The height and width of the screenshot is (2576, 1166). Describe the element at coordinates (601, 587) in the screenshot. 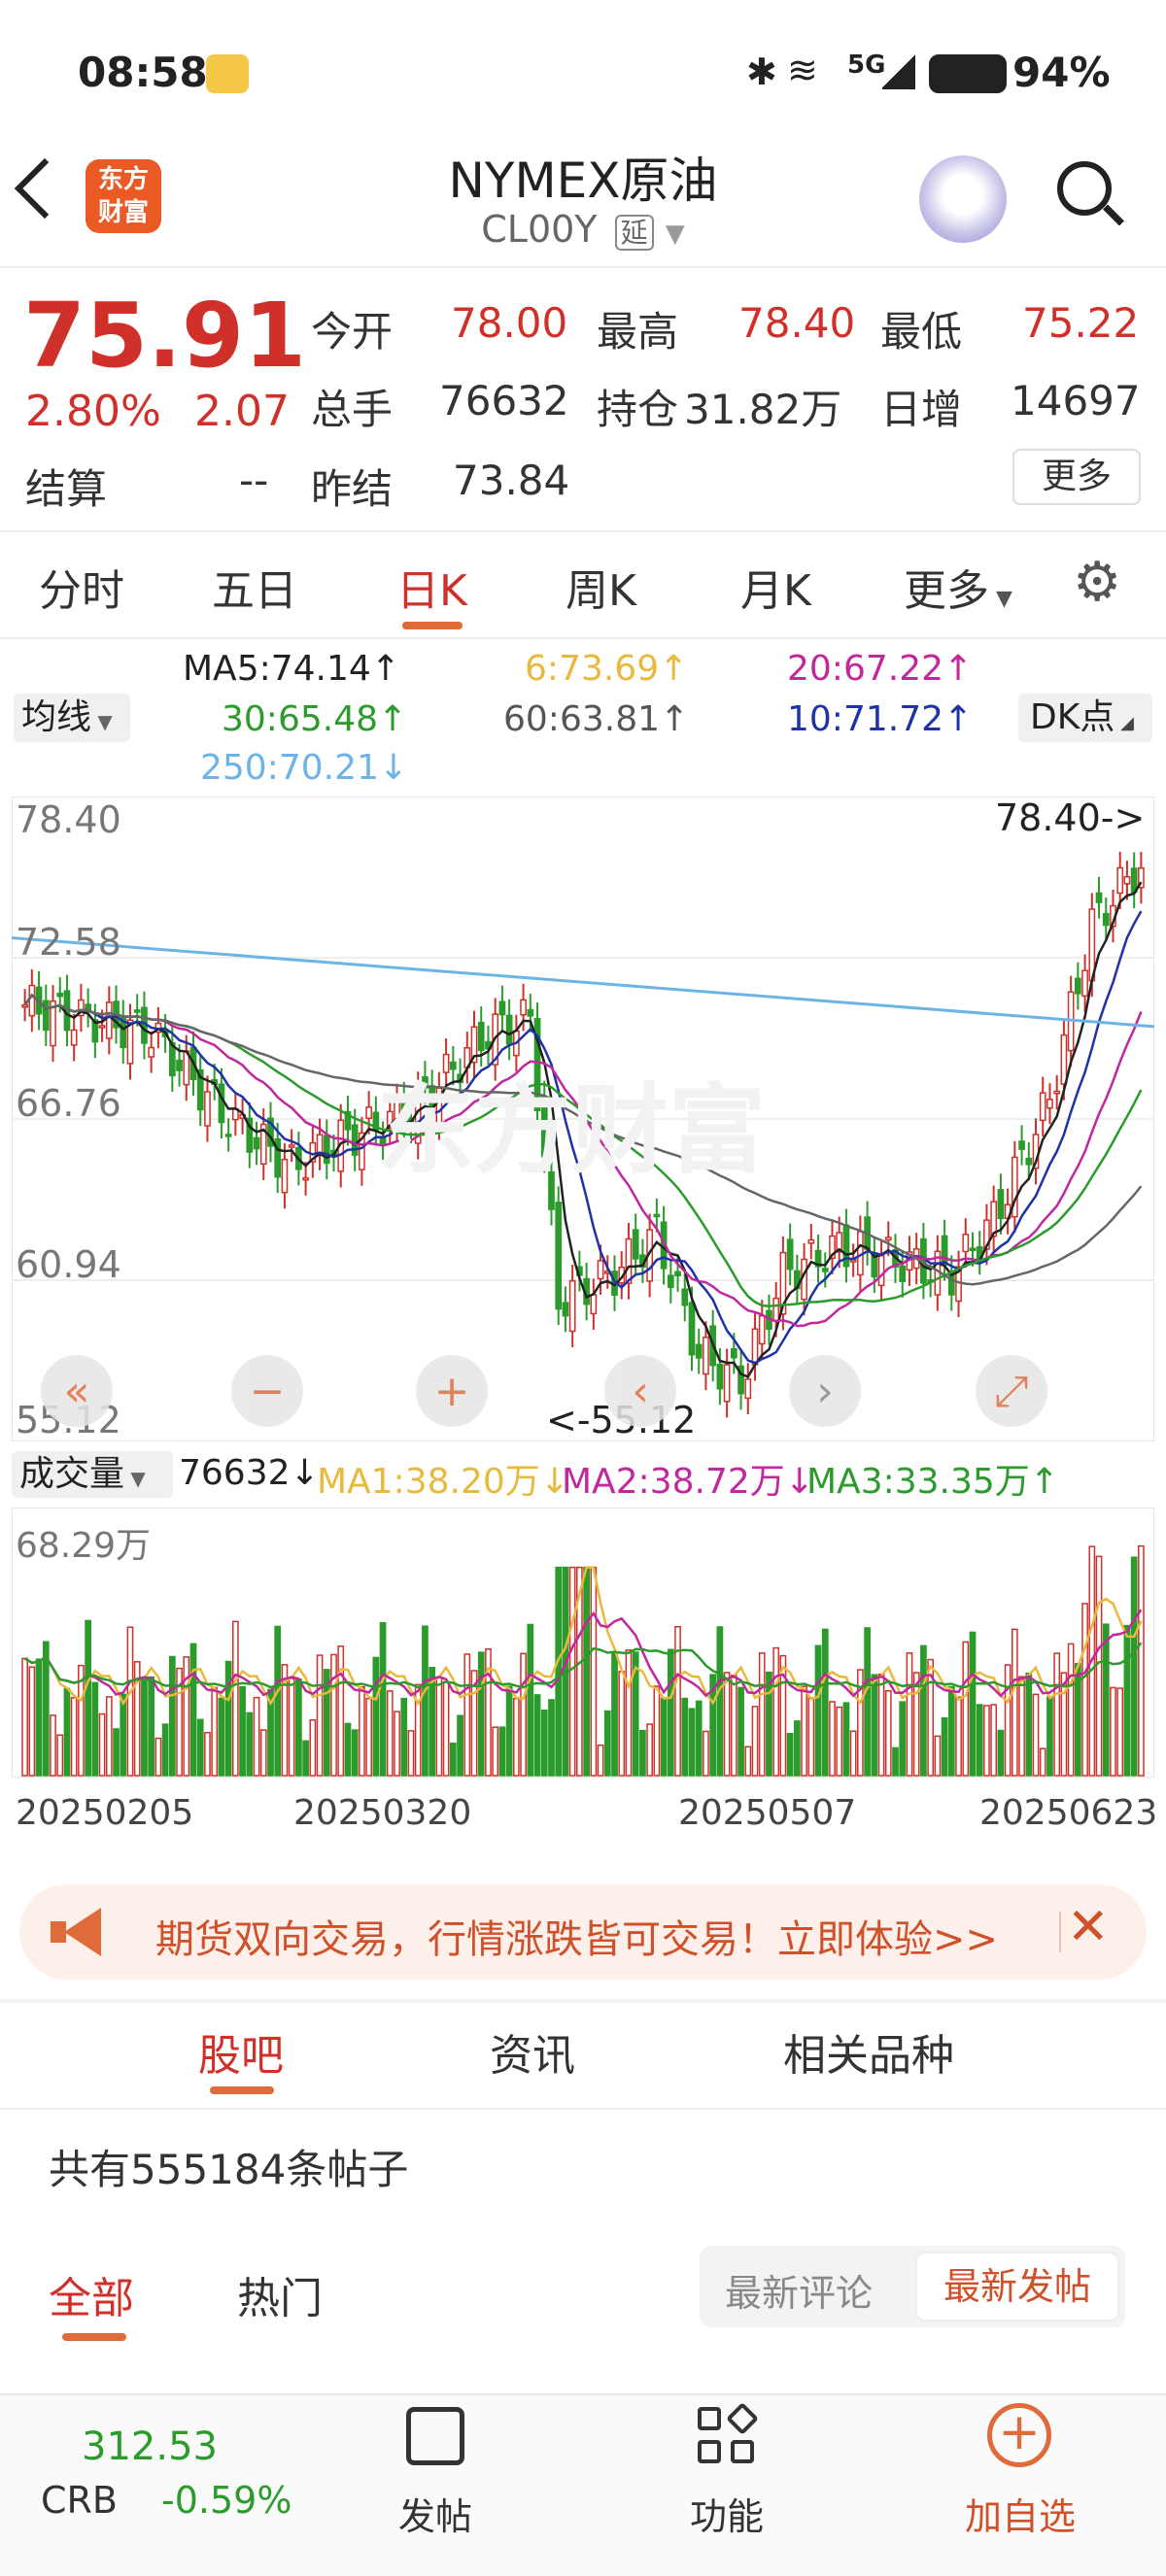

I see `tab-weekly-k: 周K` at that location.